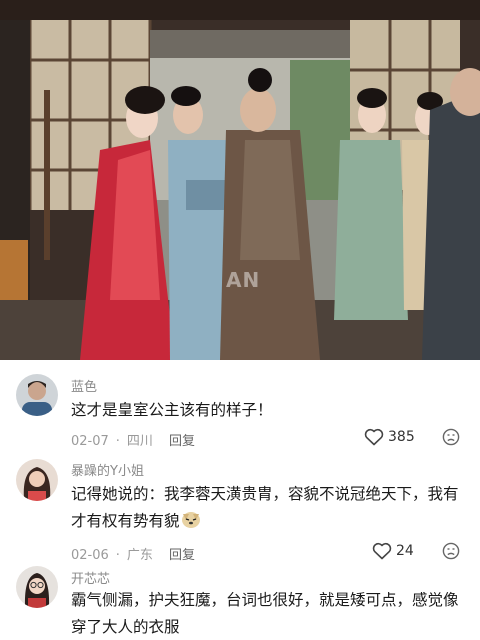  Describe the element at coordinates (243, 280) in the screenshot. I see `watermark-text: AN` at that location.